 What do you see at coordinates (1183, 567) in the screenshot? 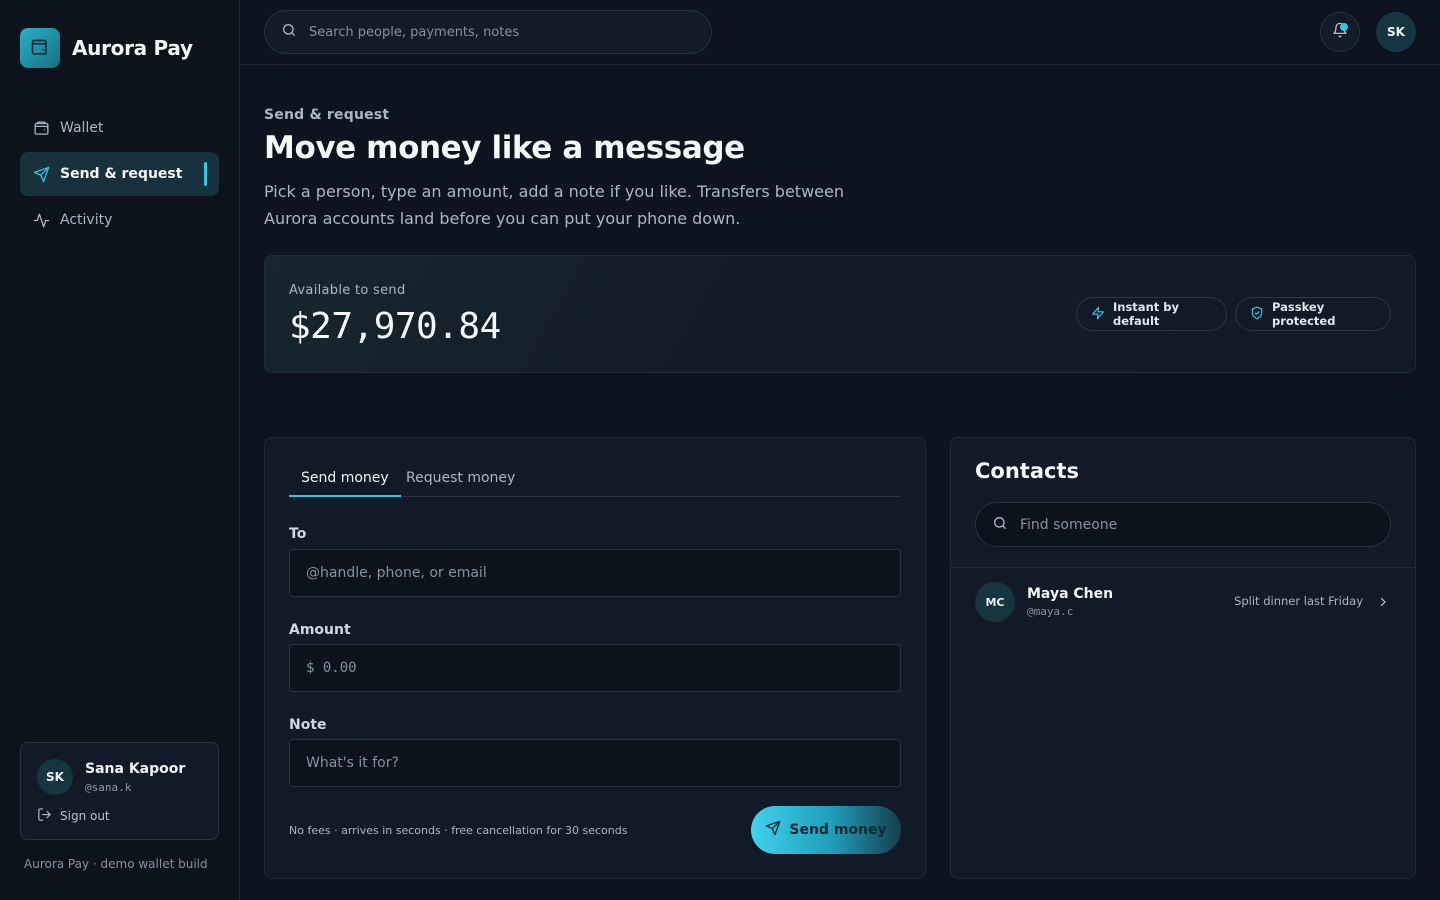
I see `divider` at bounding box center [1183, 567].